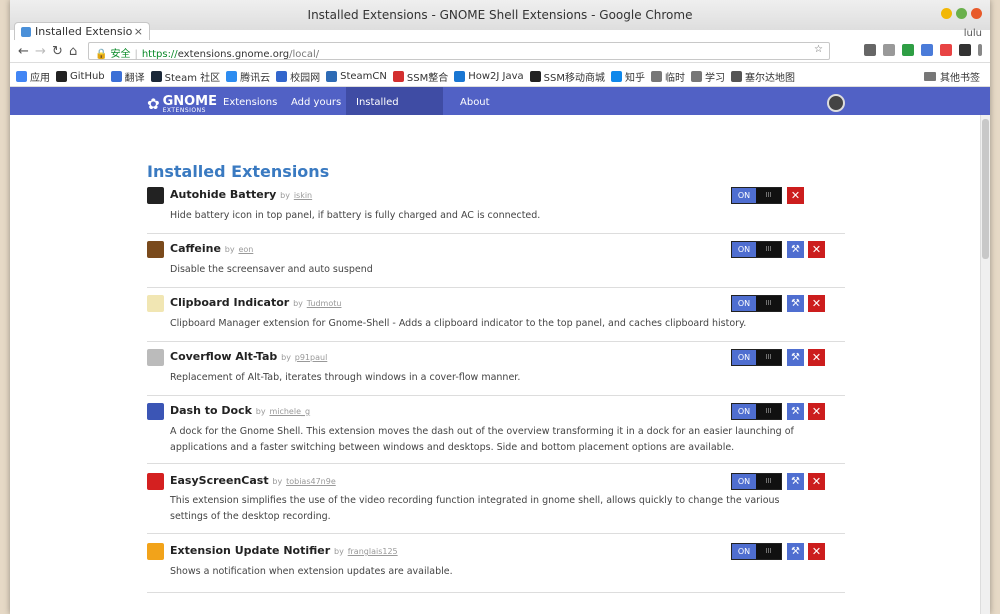 The width and height of the screenshot is (1000, 614). I want to click on extension-author-link: tobias47n9e, so click(311, 481).